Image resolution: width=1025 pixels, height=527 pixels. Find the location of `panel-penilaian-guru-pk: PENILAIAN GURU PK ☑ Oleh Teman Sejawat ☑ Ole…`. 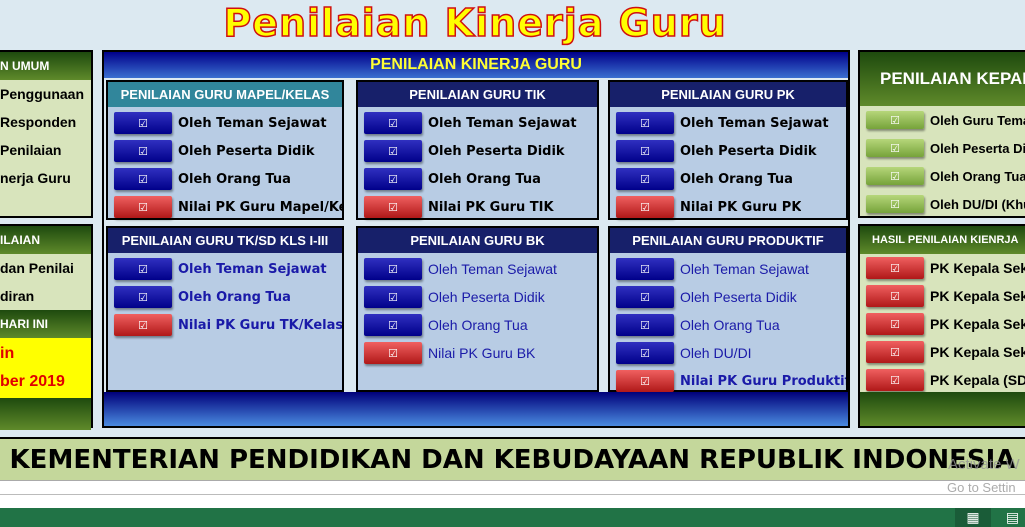

panel-penilaian-guru-pk: PENILAIAN GURU PK ☑ Oleh Teman Sejawat ☑ Ole… is located at coordinates (728, 150).